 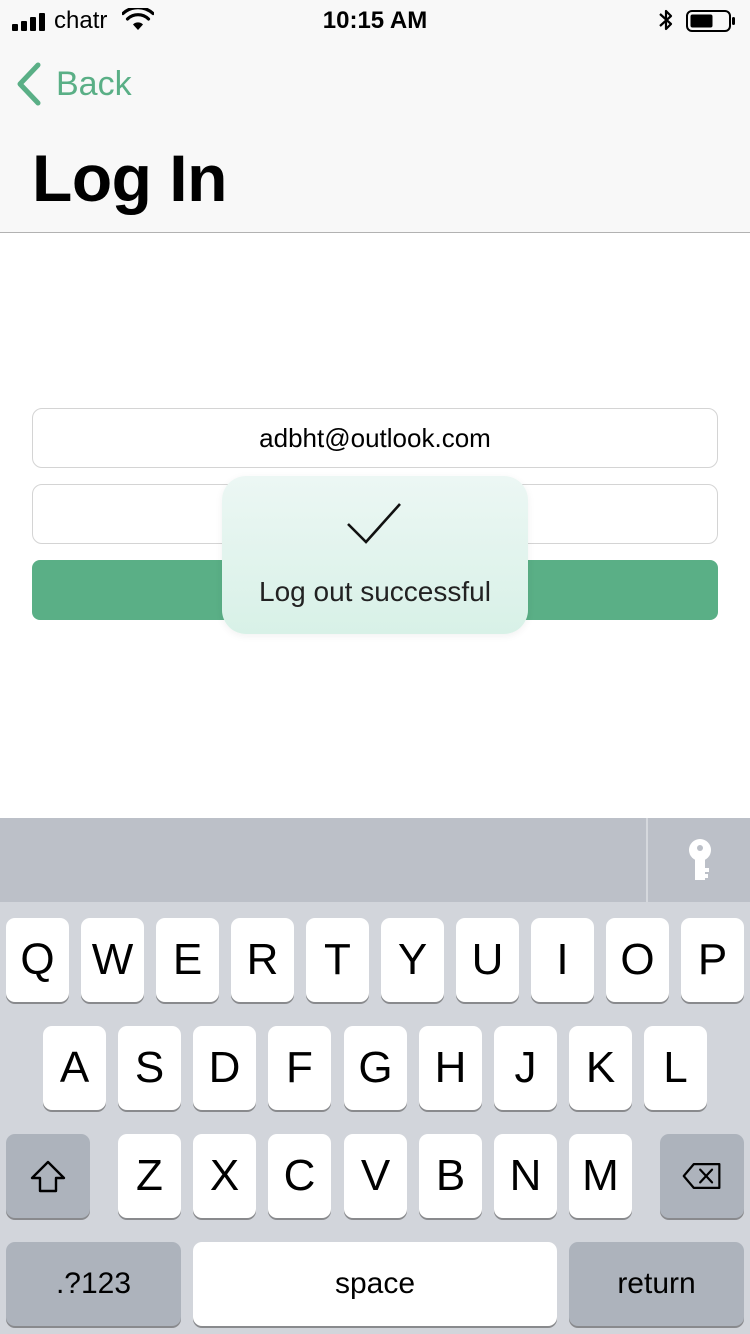 What do you see at coordinates (374, 523) in the screenshot?
I see `checkmark-icon` at bounding box center [374, 523].